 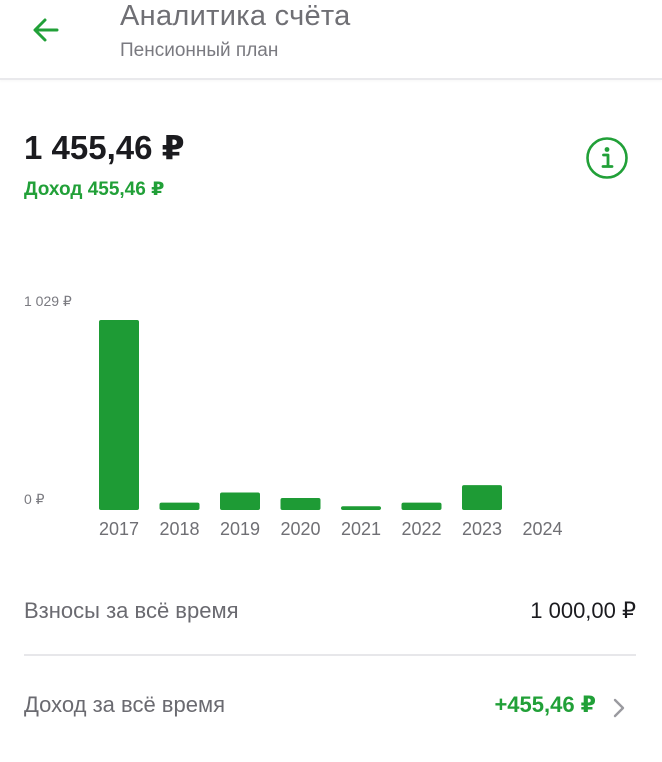 What do you see at coordinates (300, 503) in the screenshot?
I see `chart-bar-2020` at bounding box center [300, 503].